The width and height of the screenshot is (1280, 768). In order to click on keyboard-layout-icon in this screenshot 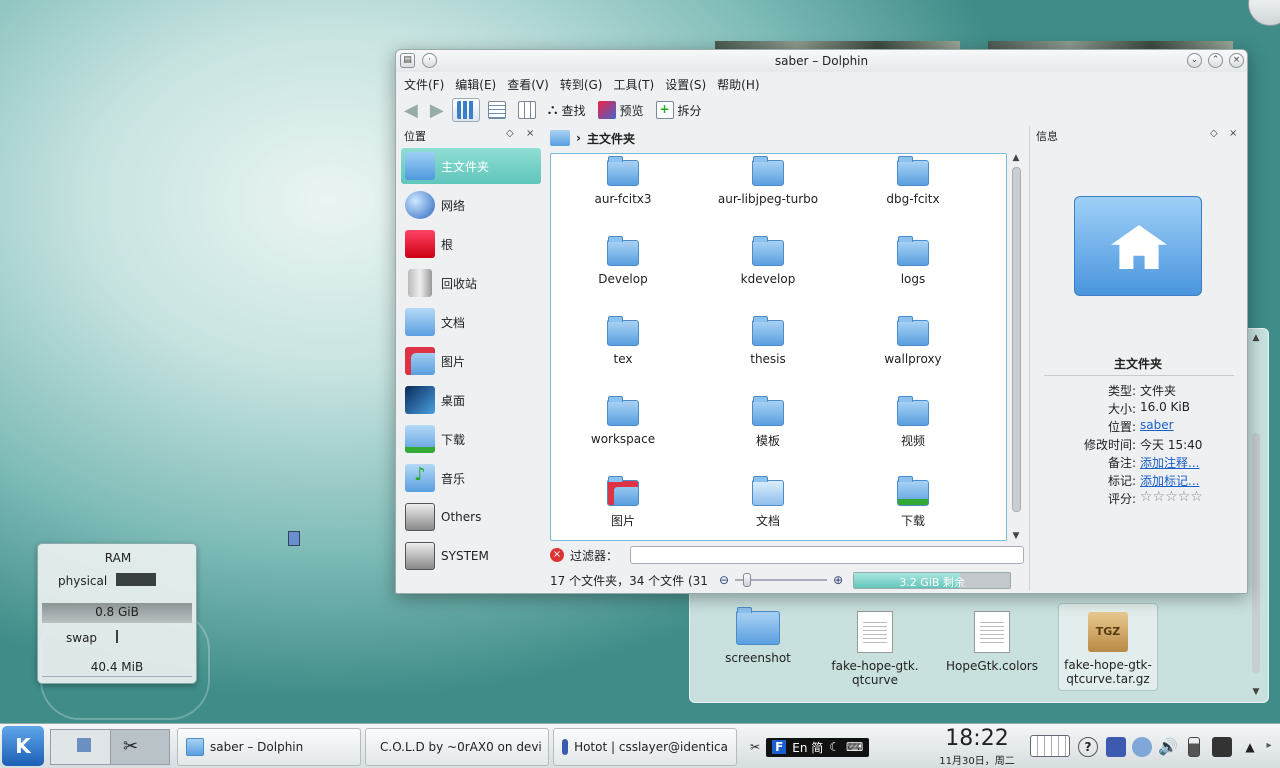, I will do `click(1050, 746)`.